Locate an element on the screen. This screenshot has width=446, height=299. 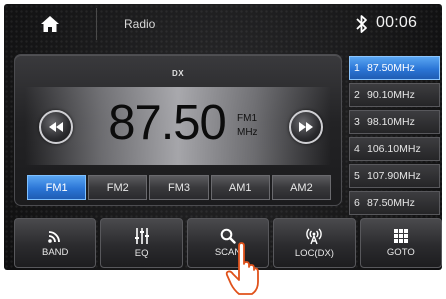
eq-button: EQ is located at coordinates (141, 243).